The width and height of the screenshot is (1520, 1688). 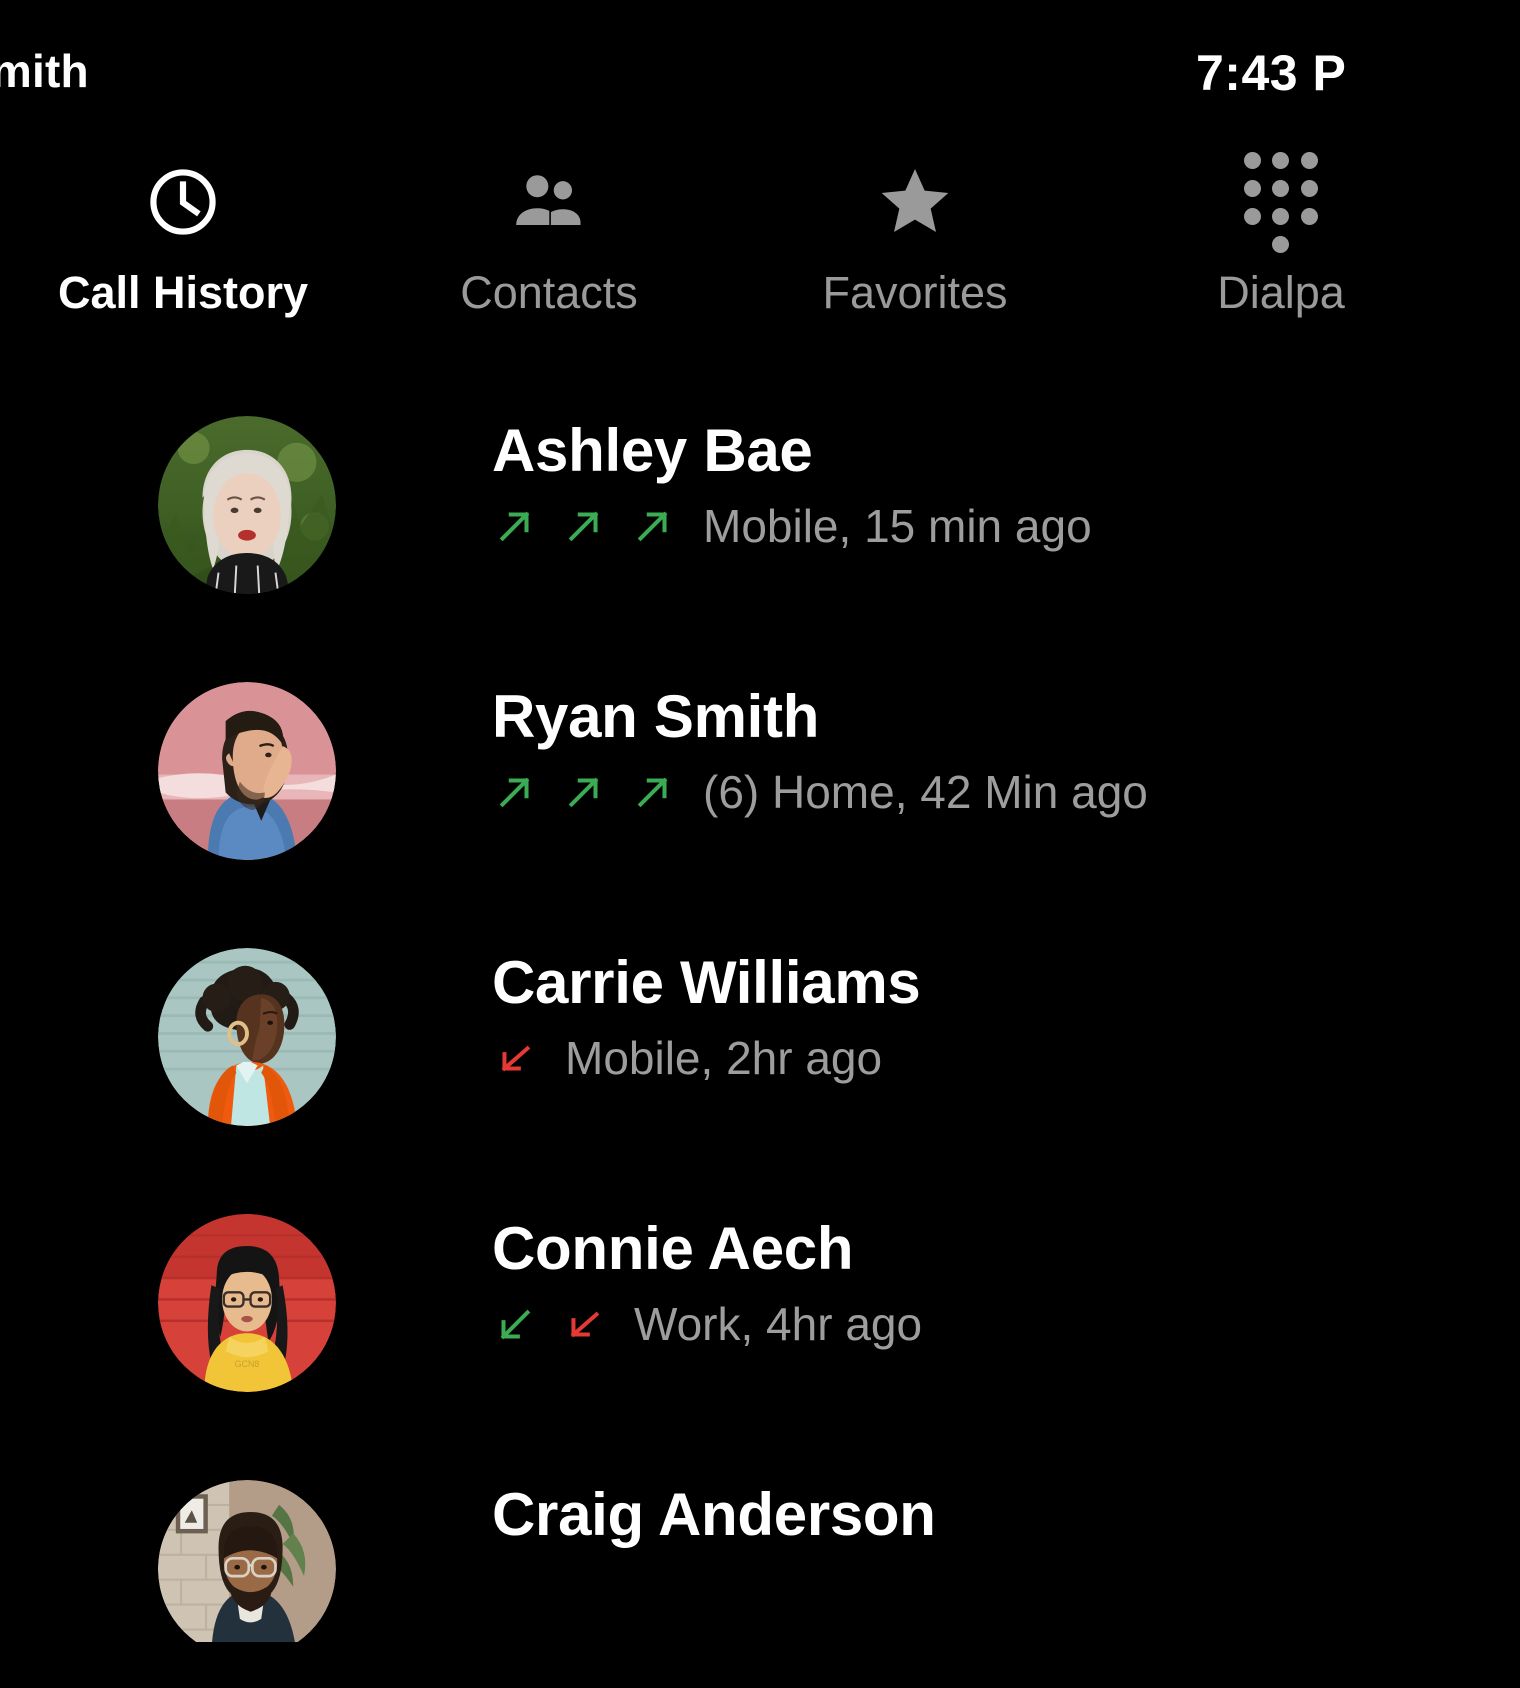 What do you see at coordinates (1006, 1324) in the screenshot?
I see `call-detail: Work, 4hr ago` at bounding box center [1006, 1324].